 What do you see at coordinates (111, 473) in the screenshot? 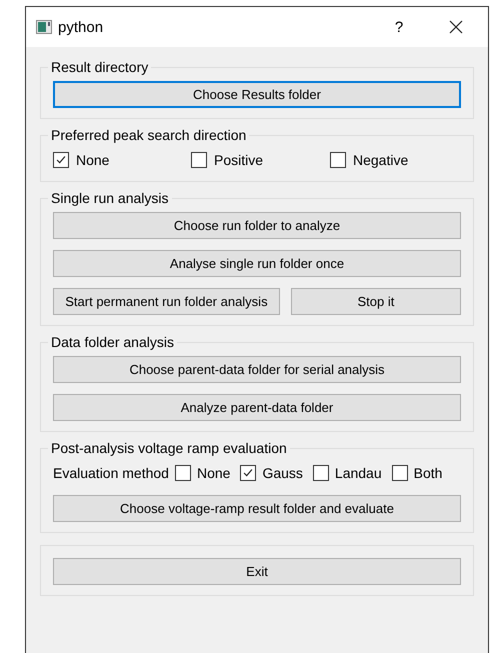
I see `field-label: Evaluation method` at bounding box center [111, 473].